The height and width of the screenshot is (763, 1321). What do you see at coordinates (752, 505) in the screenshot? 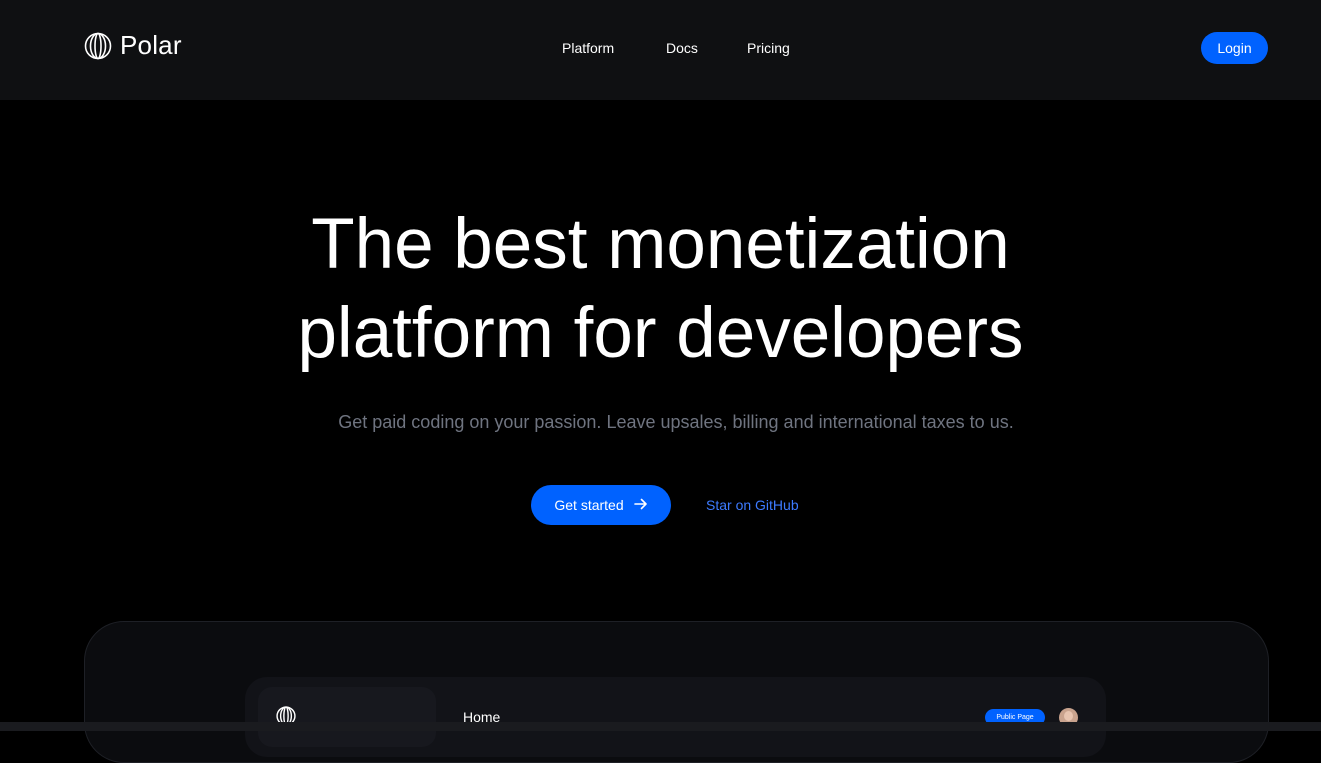
I see `star-on-github-link: Star on GitHub` at bounding box center [752, 505].